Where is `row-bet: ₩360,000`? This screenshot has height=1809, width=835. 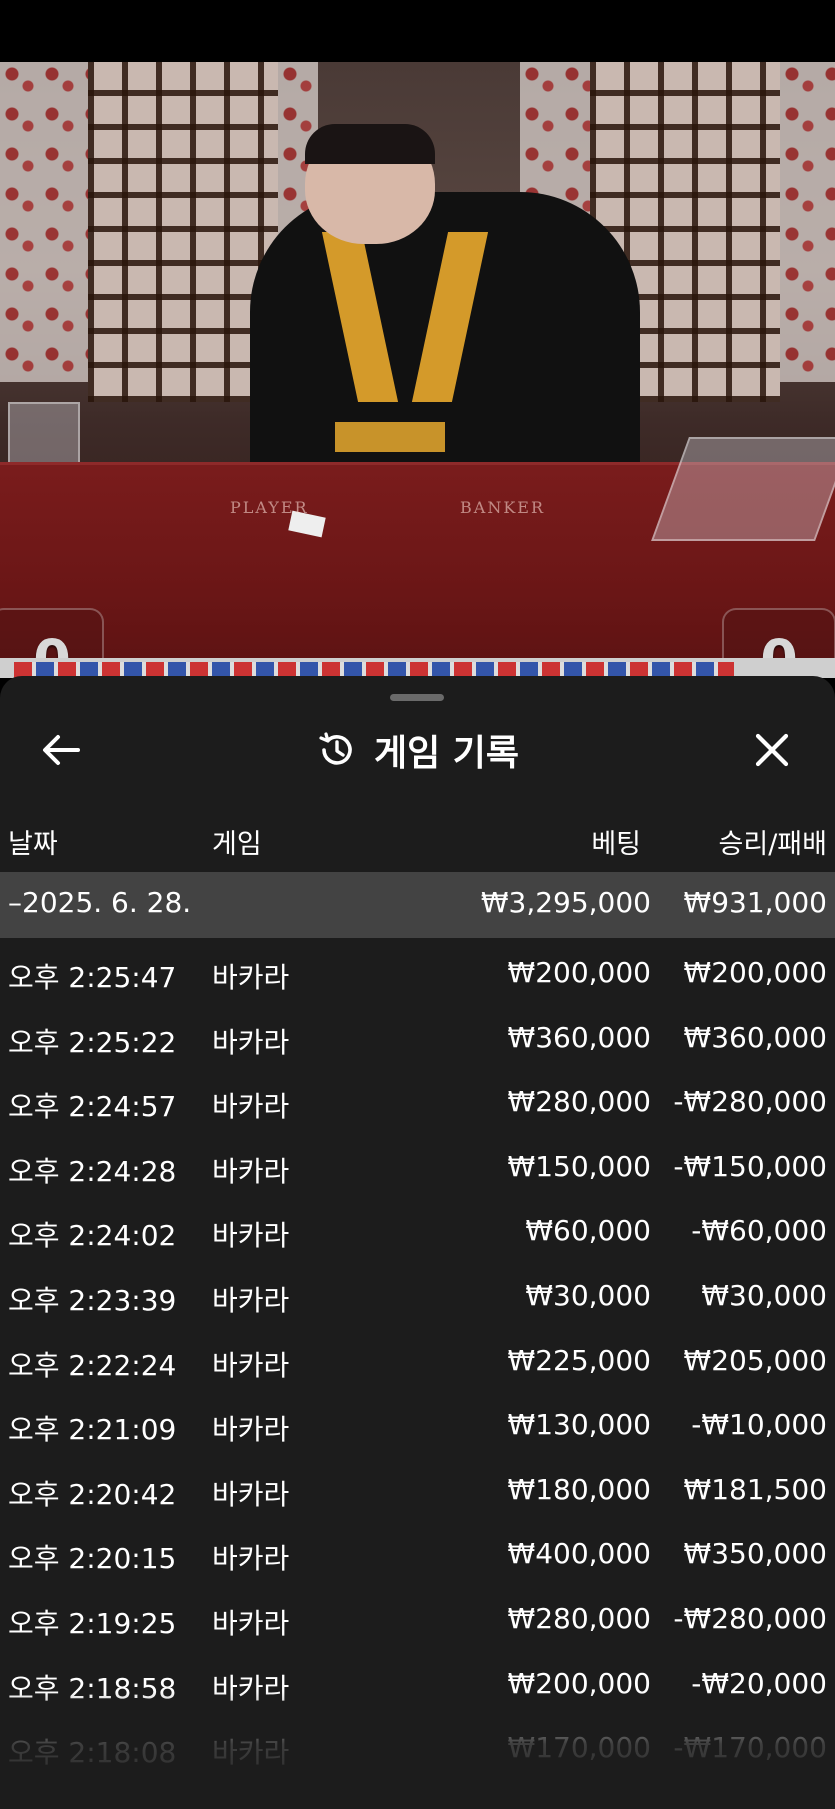
row-bet: ₩360,000 is located at coordinates (579, 1037).